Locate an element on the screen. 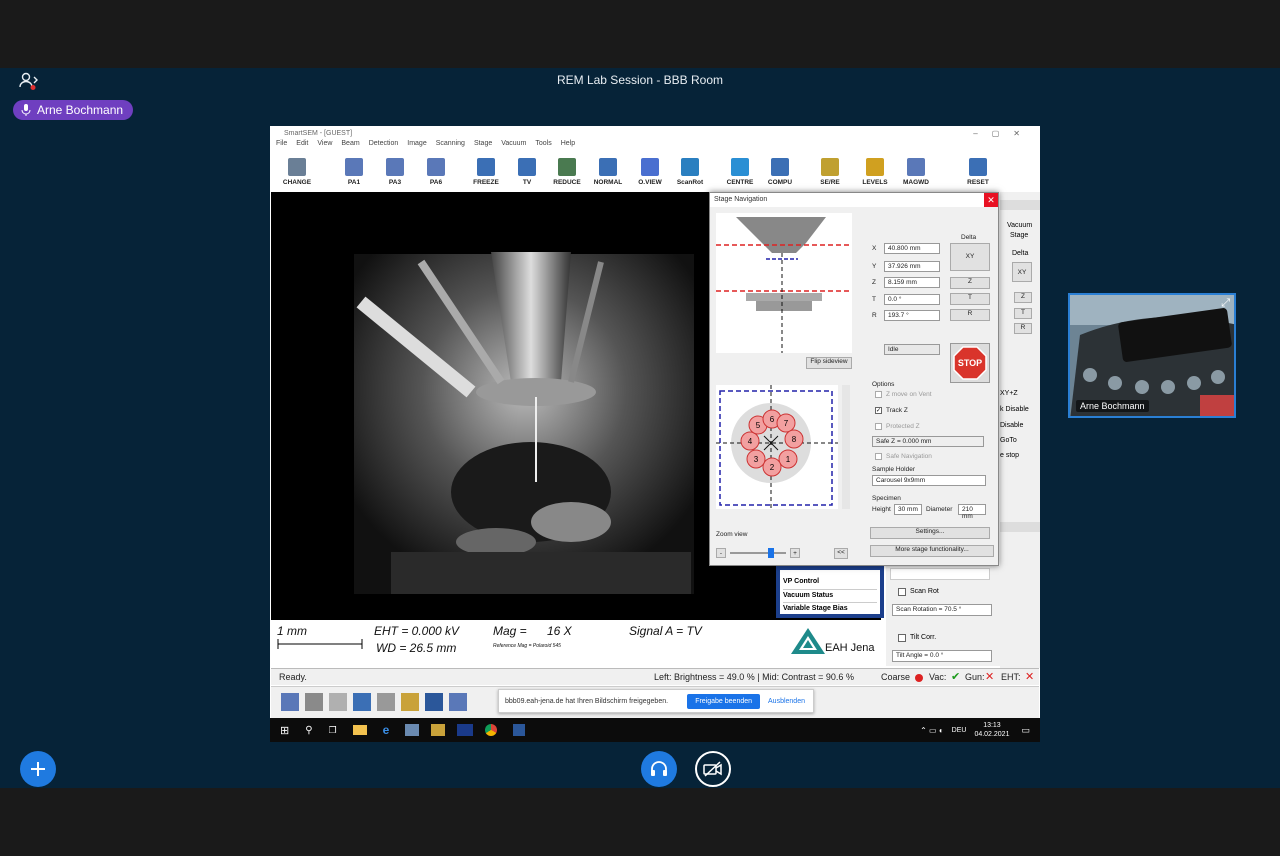 The height and width of the screenshot is (856, 1280). camera-button is located at coordinates (713, 769).